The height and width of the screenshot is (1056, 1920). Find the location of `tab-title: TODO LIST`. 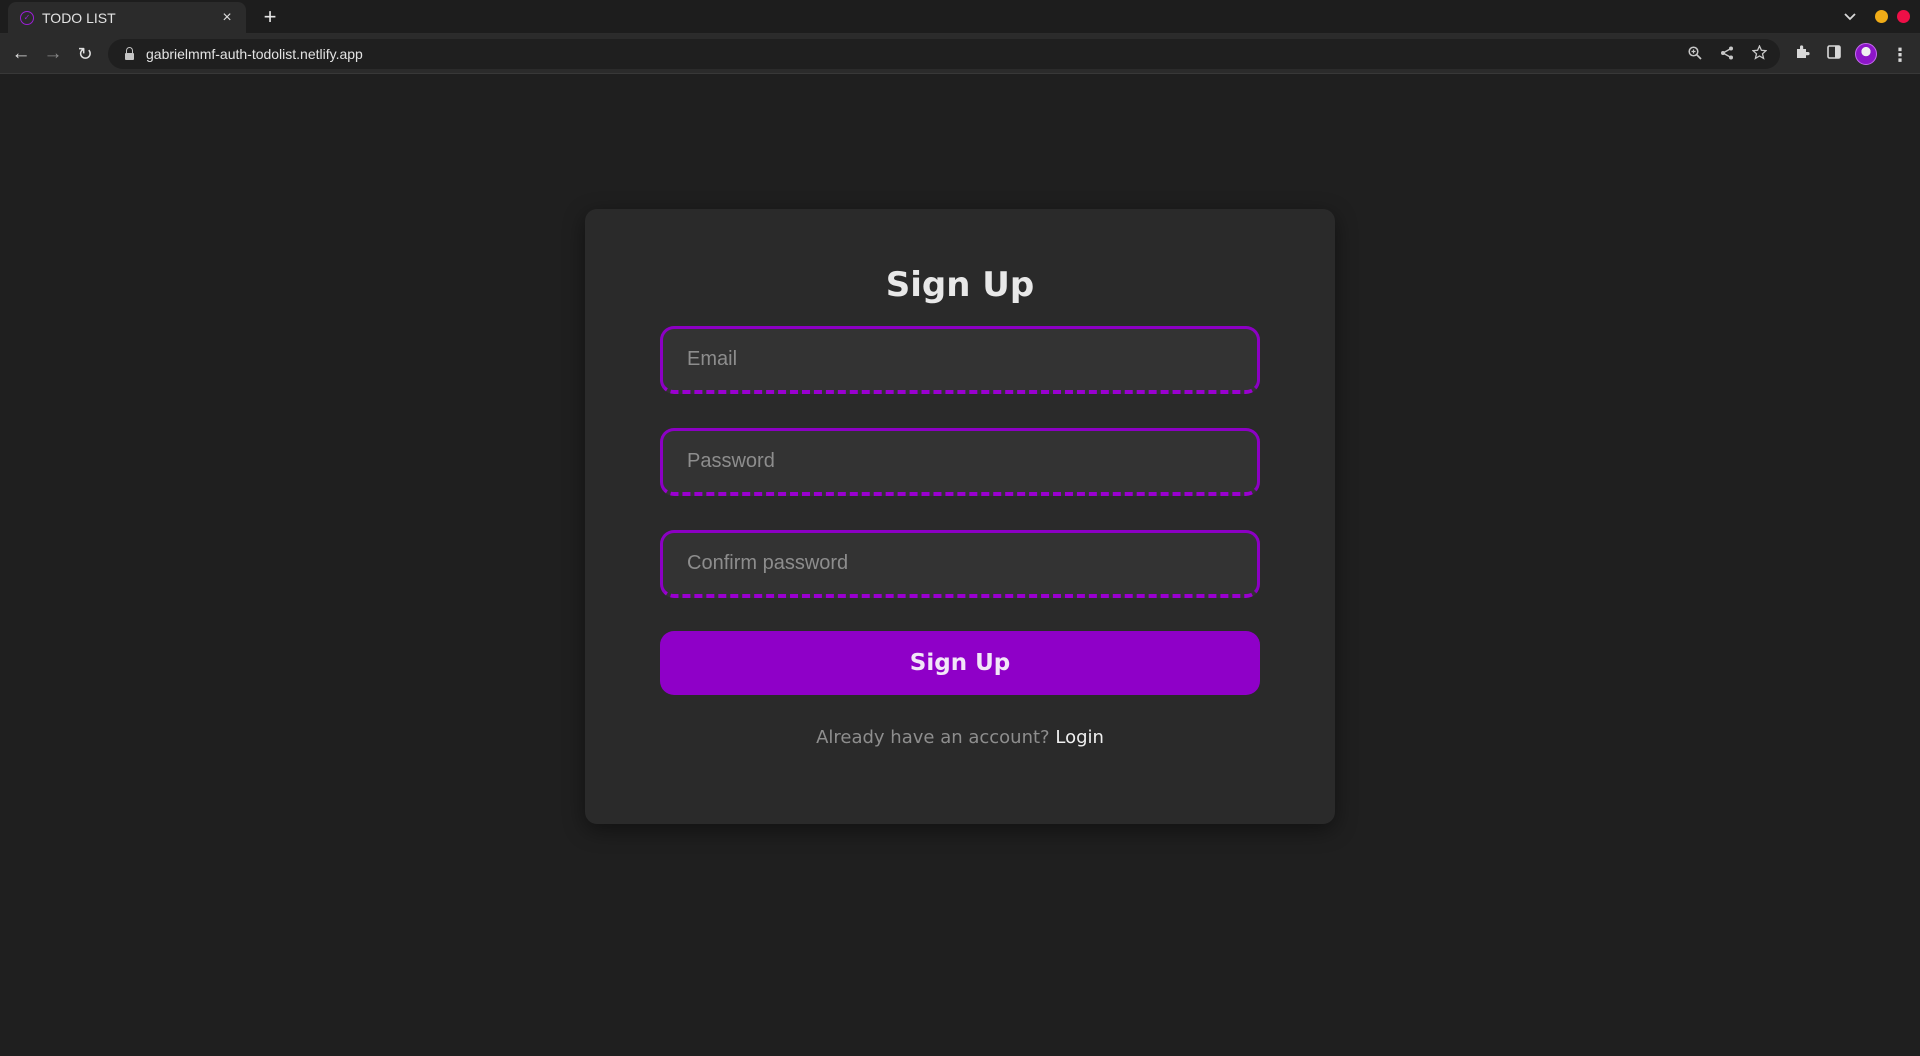

tab-title: TODO LIST is located at coordinates (79, 18).